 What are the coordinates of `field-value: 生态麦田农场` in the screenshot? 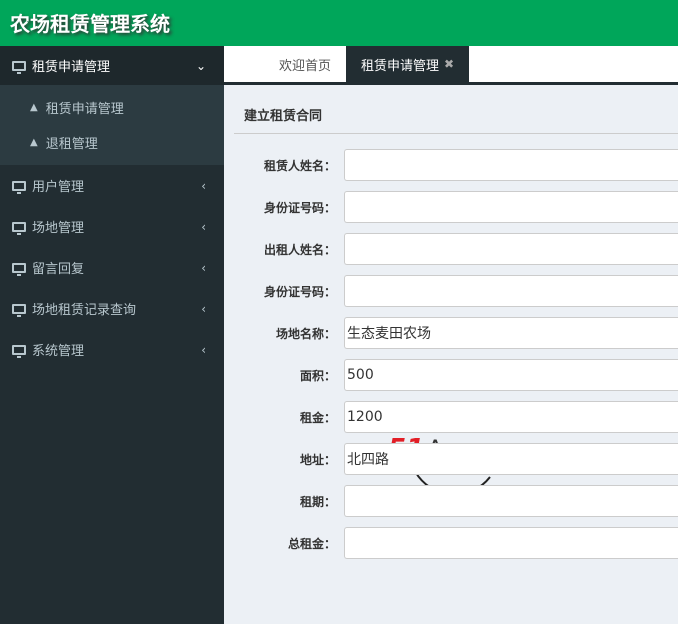 It's located at (389, 334).